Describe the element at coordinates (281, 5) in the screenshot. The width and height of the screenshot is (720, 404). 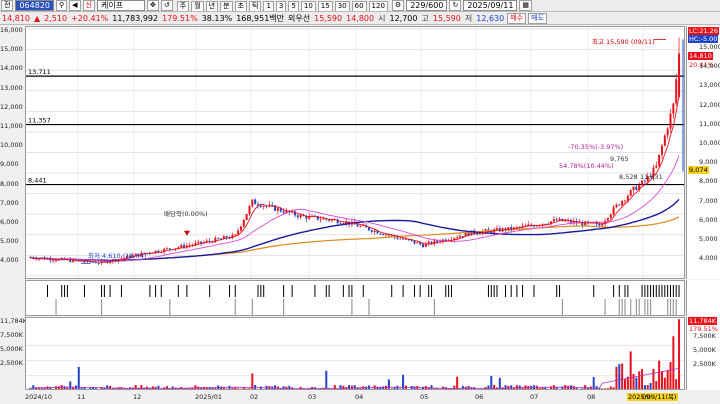
I see `period-button-7: 3` at that location.